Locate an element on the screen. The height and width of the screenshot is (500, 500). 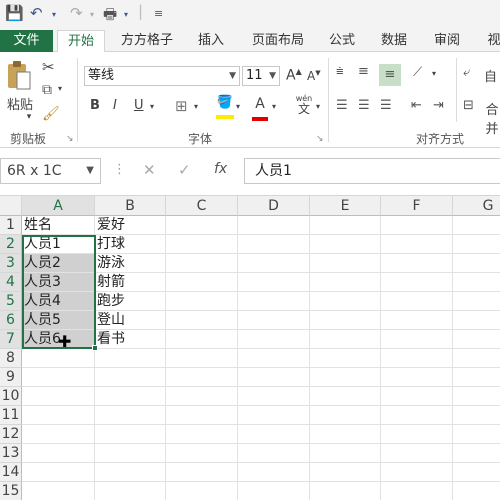
fill-handle is located at coordinates (95, 348).